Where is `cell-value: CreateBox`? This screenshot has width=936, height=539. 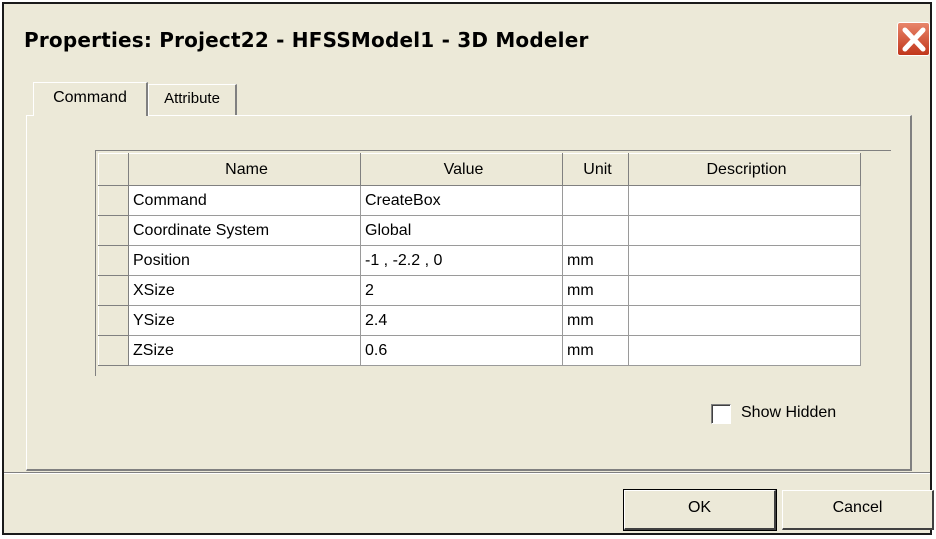
cell-value: CreateBox is located at coordinates (461, 200).